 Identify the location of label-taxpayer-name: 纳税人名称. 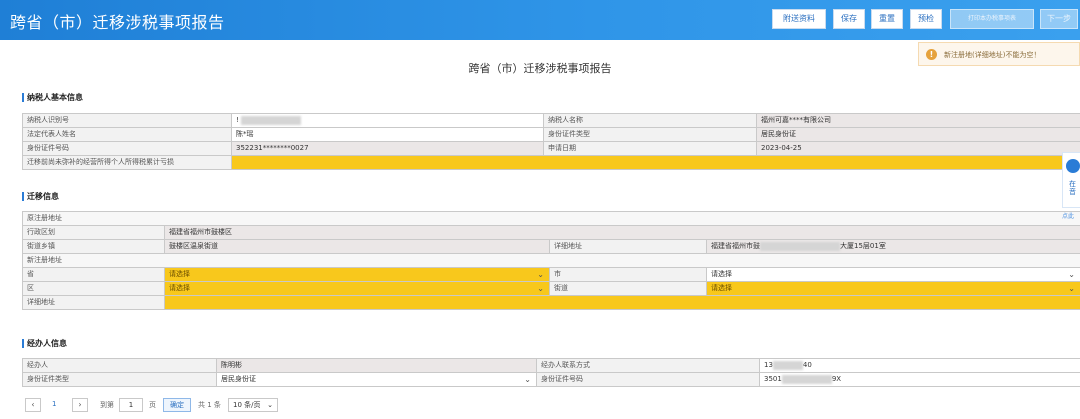
(650, 120).